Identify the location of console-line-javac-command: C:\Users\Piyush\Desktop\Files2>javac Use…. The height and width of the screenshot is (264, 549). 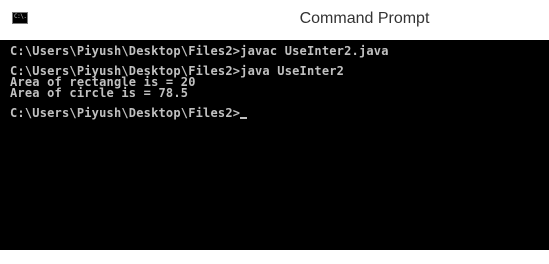
(199, 51).